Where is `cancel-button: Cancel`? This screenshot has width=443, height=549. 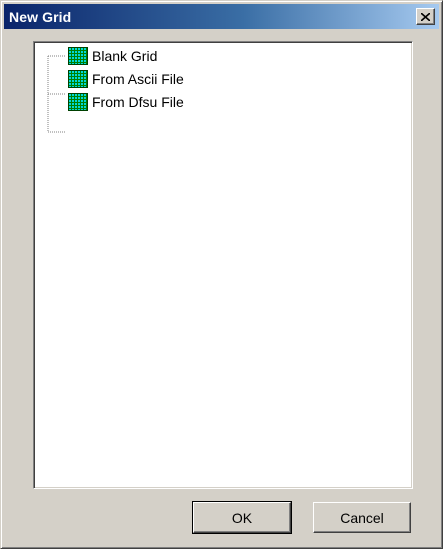
cancel-button: Cancel is located at coordinates (362, 517).